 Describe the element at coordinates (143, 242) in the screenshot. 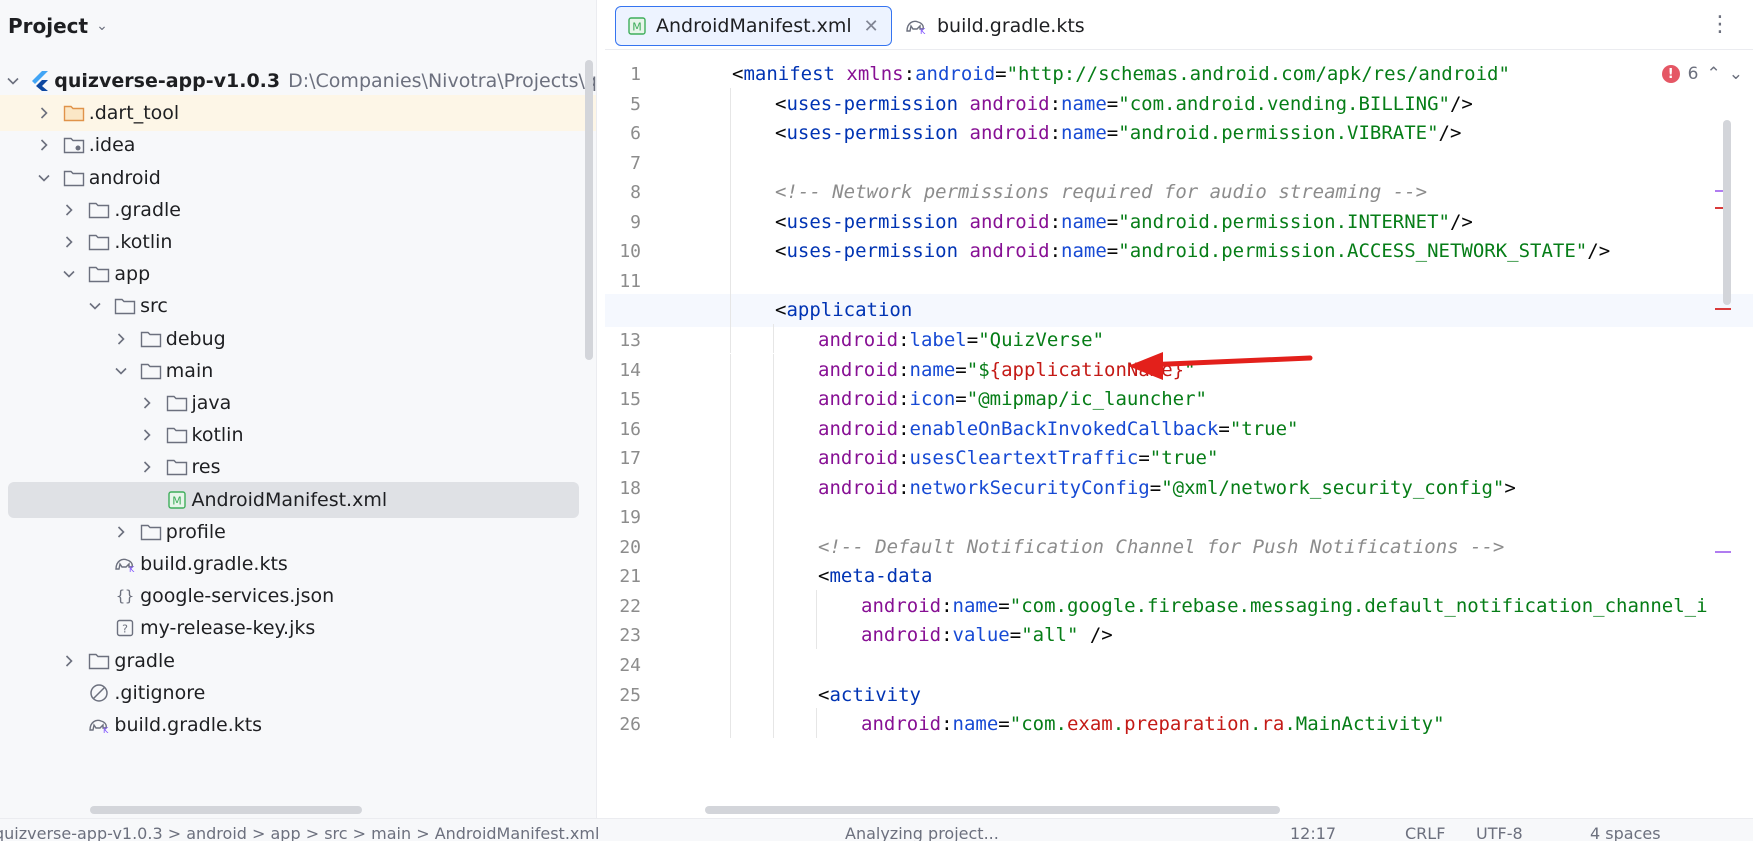

I see `tree-item-label: .kotlin` at that location.